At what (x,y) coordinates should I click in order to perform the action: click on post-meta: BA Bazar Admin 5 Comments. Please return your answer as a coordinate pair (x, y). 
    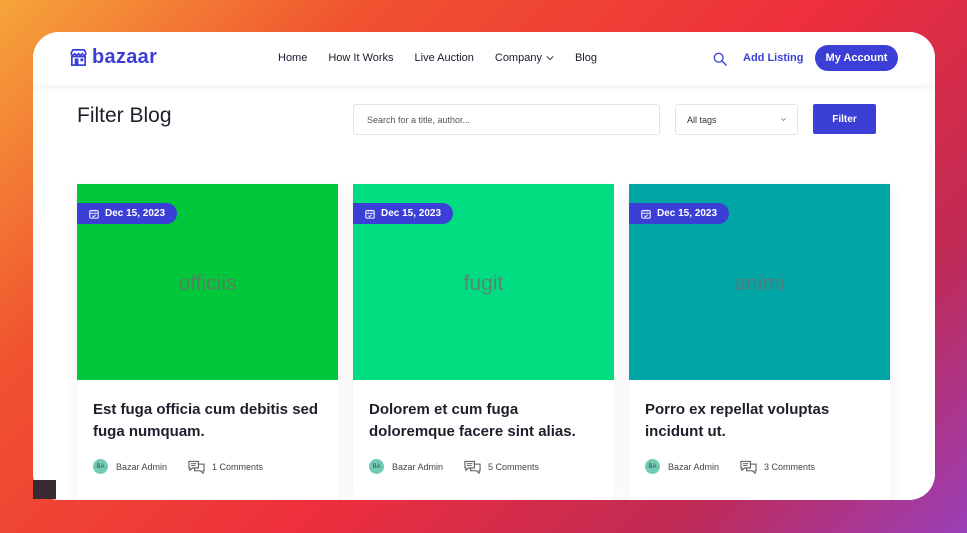
    Looking at the image, I should click on (454, 466).